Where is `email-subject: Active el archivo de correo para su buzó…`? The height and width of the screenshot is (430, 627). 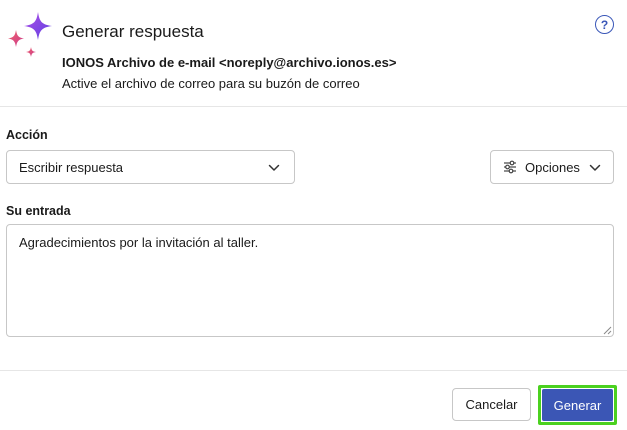
email-subject: Active el archivo de correo para su buzó… is located at coordinates (211, 83).